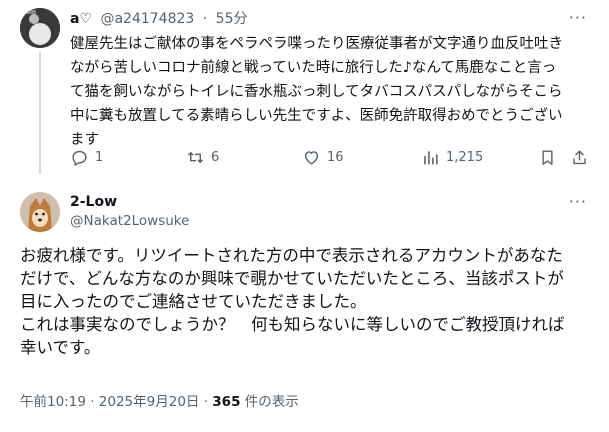 This screenshot has height=432, width=609. I want to click on view-count: 1,215, so click(465, 157).